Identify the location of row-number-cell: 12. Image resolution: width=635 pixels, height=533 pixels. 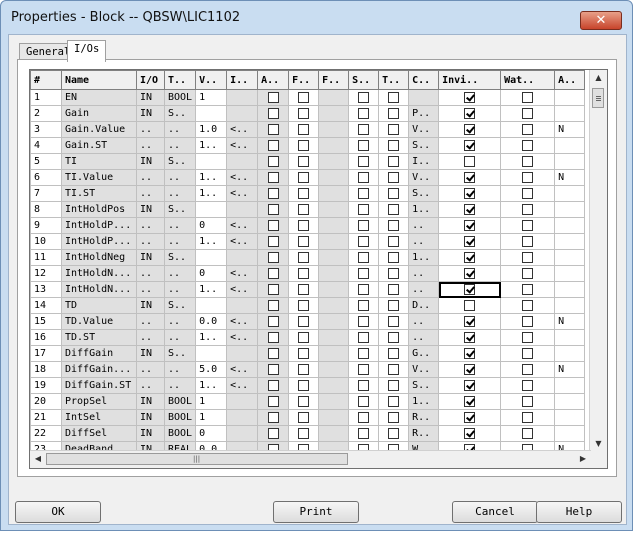
(46, 273).